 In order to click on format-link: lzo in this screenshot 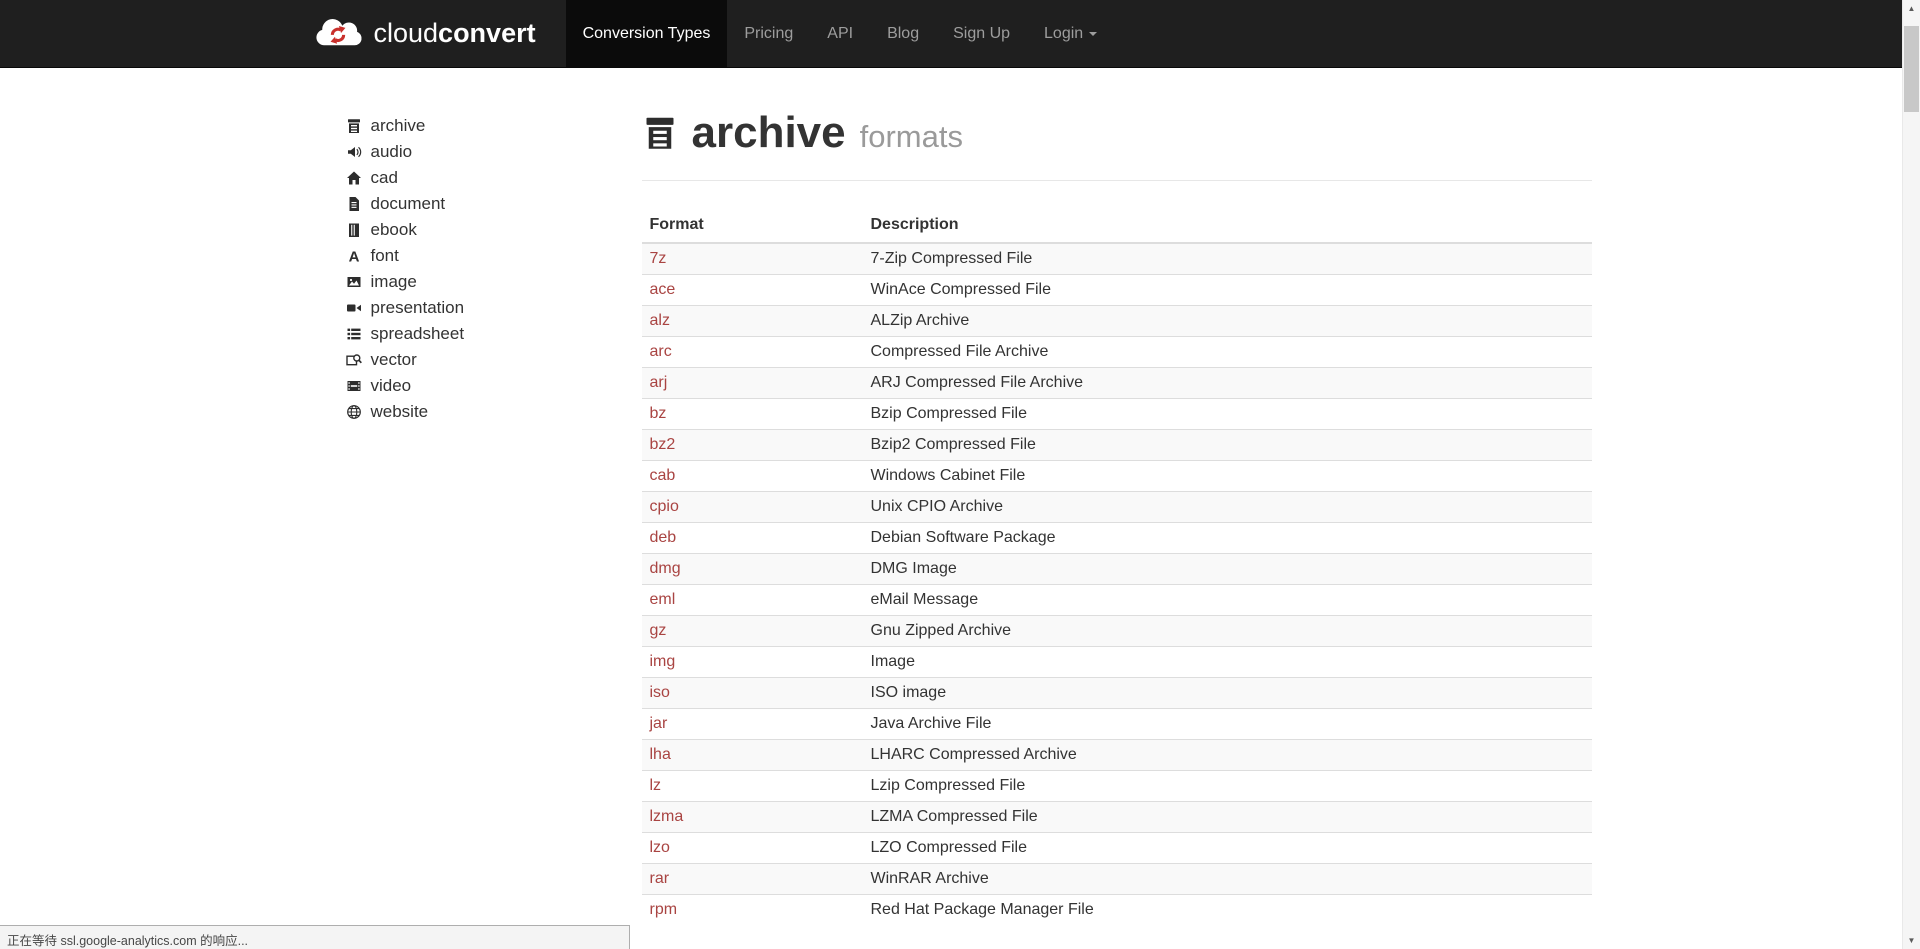, I will do `click(660, 847)`.